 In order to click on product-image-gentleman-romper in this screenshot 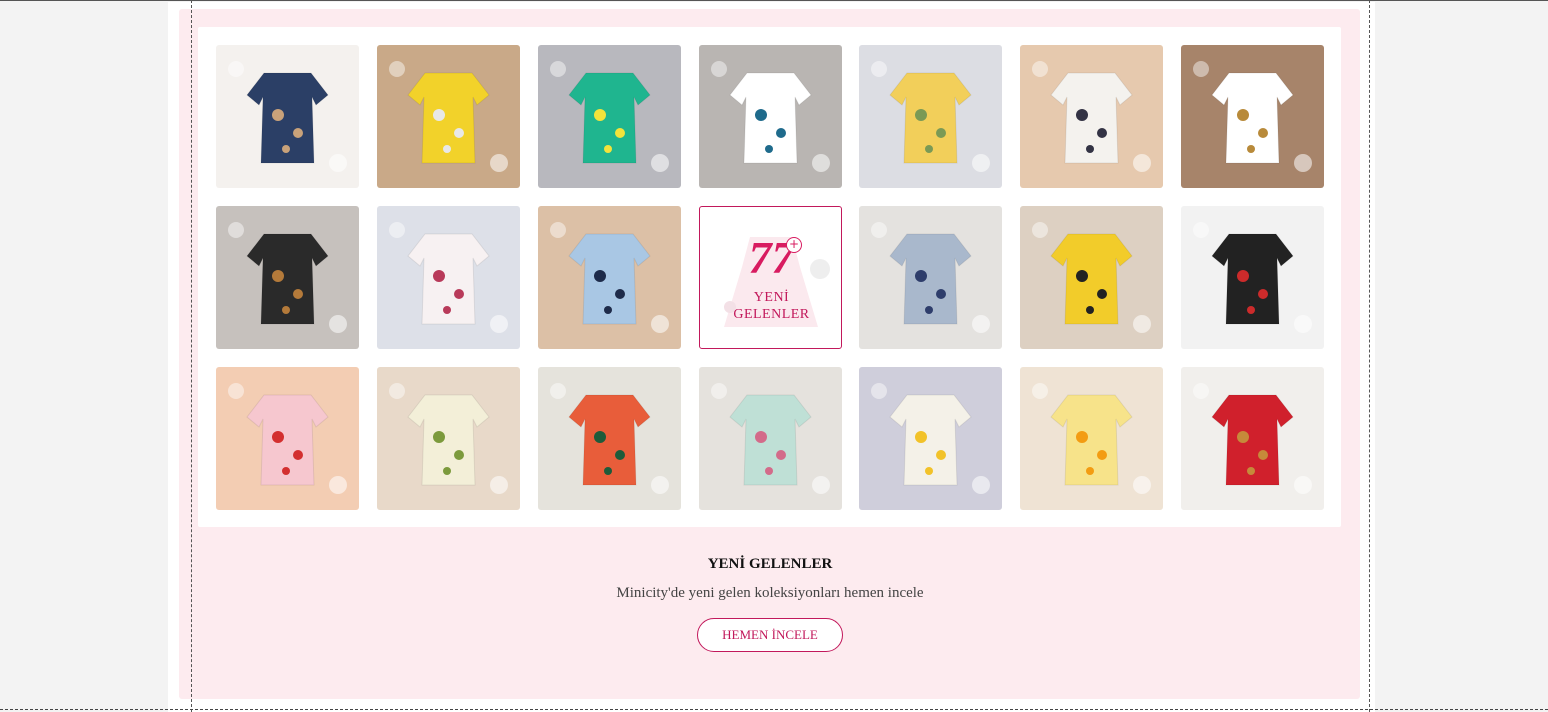, I will do `click(1091, 116)`.